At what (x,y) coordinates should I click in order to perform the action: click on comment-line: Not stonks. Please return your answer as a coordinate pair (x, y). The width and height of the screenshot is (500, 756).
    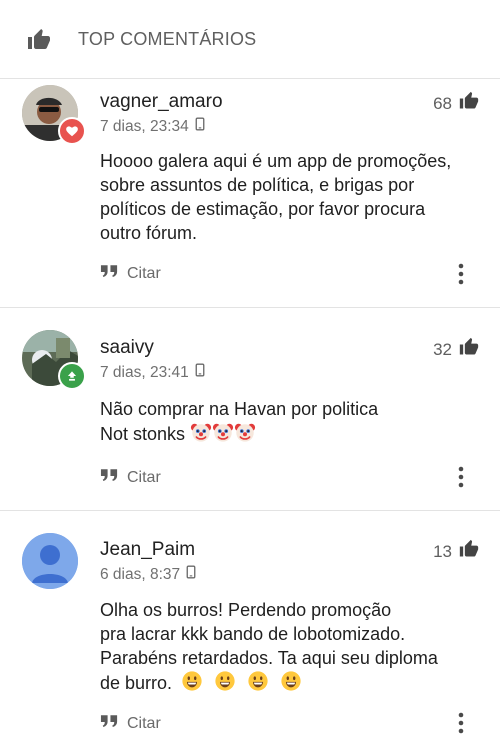
    Looking at the image, I should click on (143, 433).